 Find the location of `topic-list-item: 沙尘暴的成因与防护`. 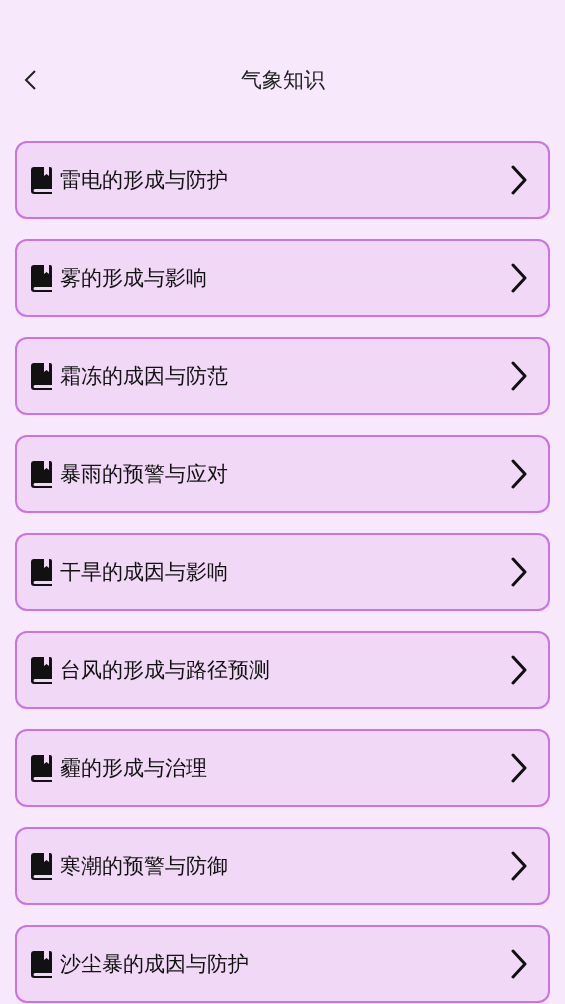

topic-list-item: 沙尘暴的成因与防护 is located at coordinates (282, 964).